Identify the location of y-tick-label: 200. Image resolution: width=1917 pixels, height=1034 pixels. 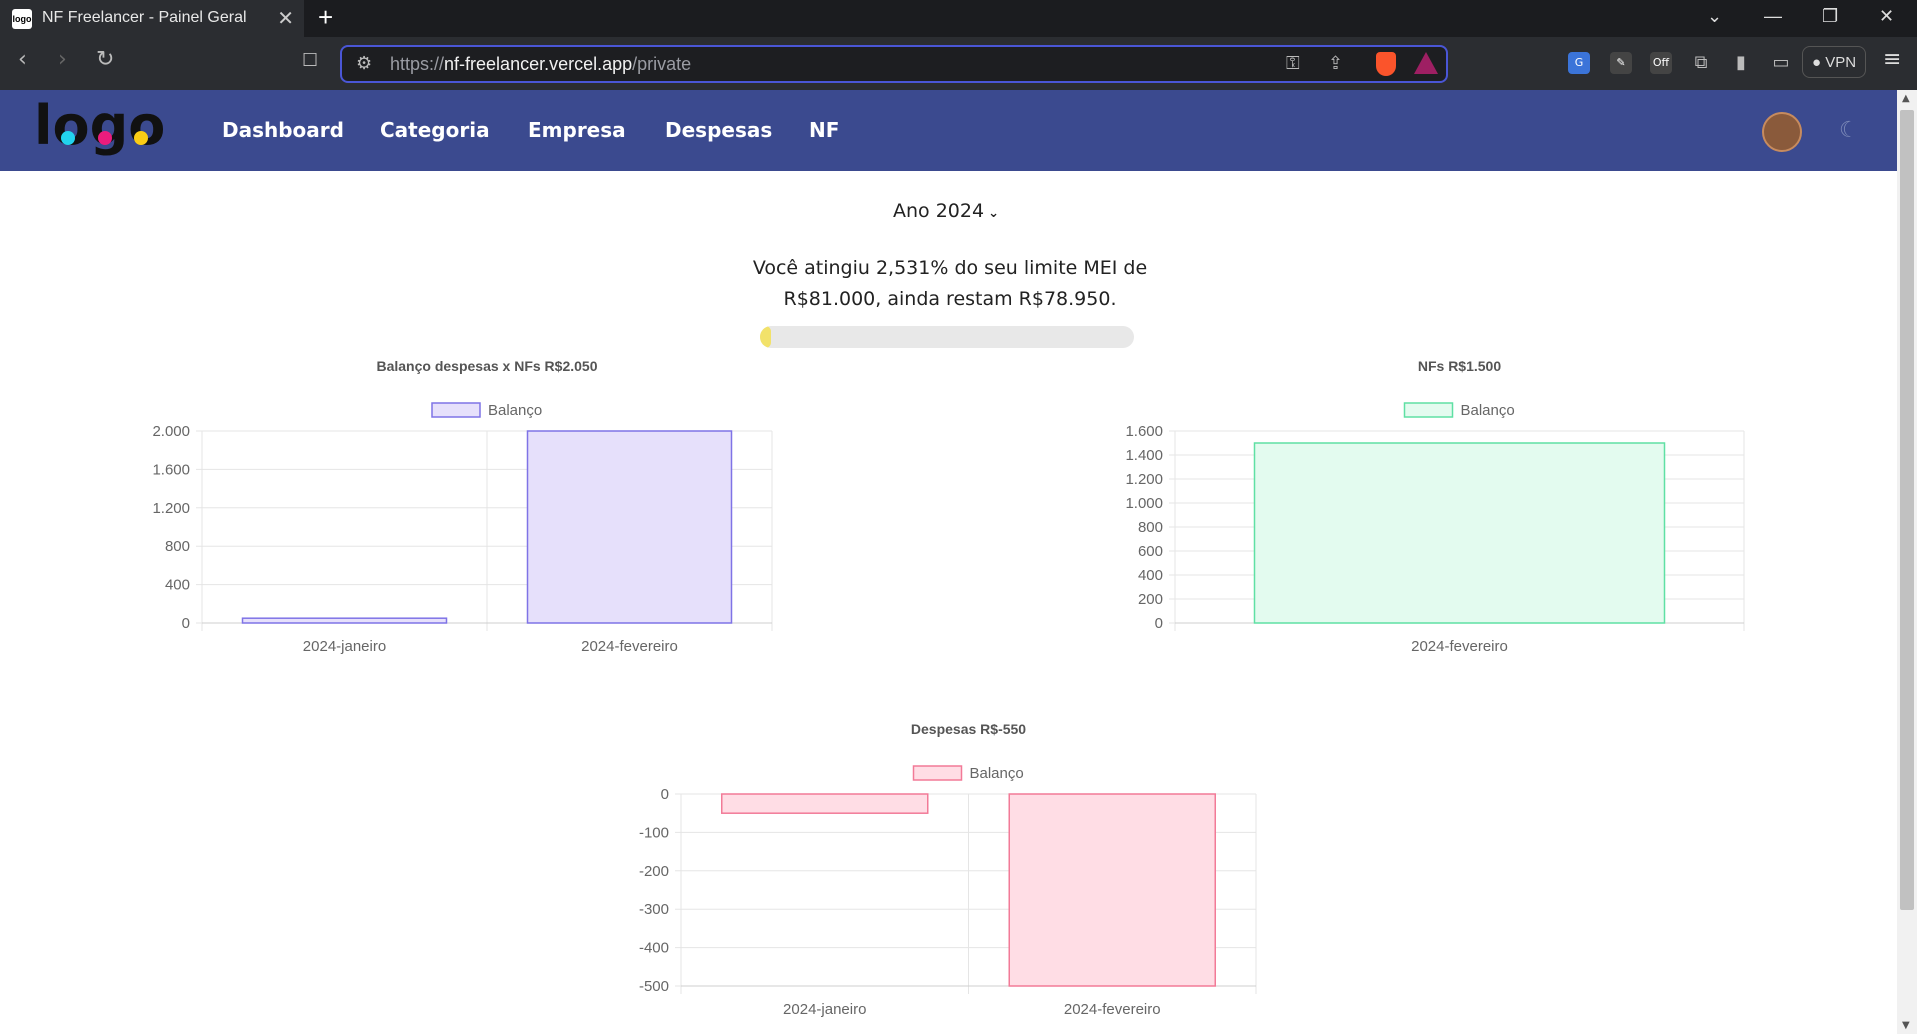
(1150, 599).